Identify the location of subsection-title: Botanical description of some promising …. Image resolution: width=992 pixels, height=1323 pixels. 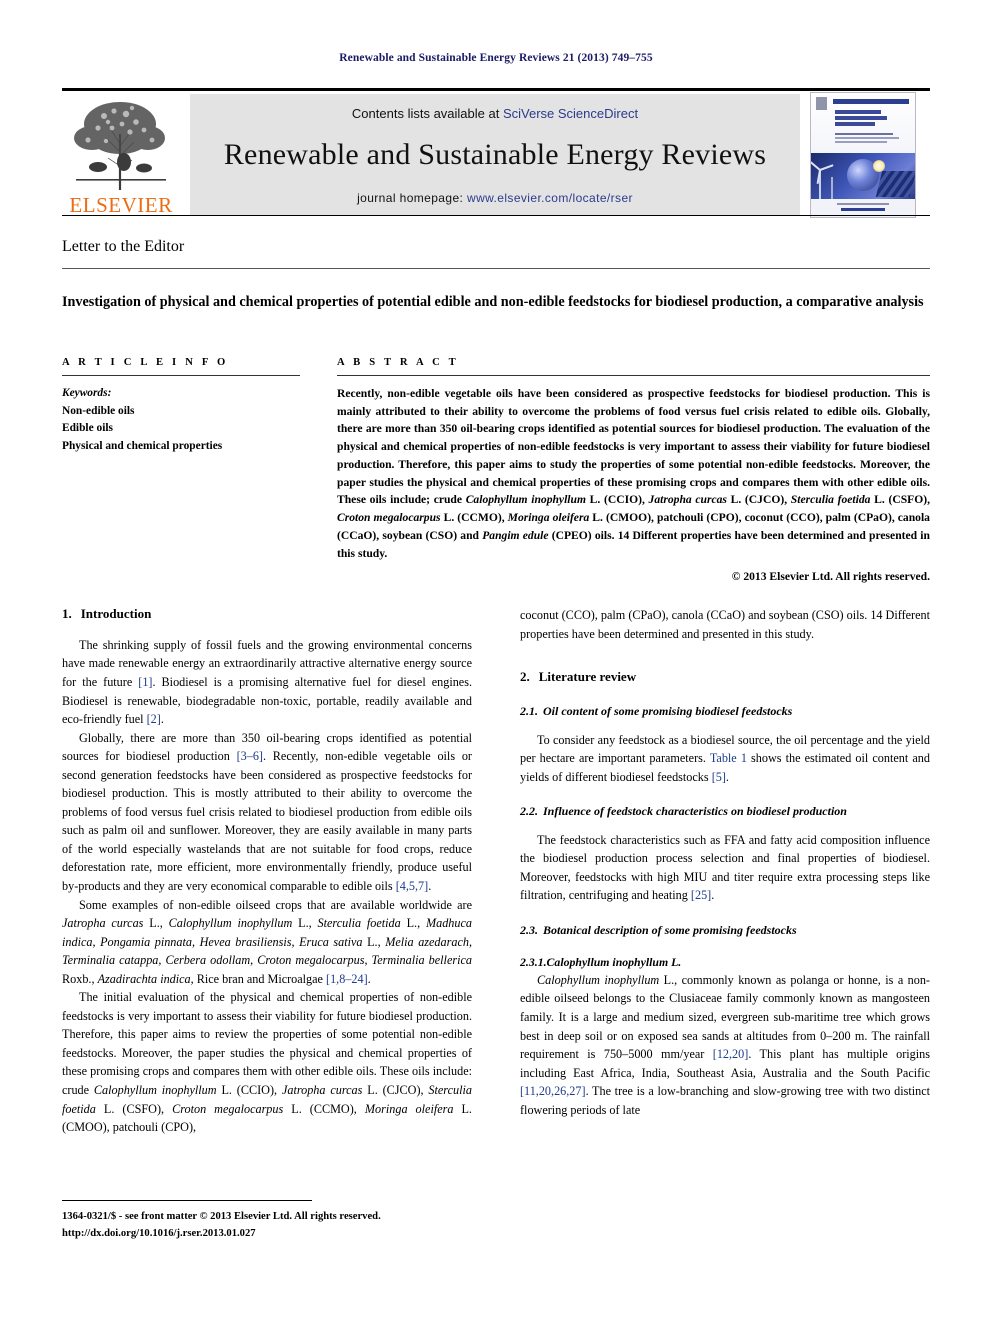
(670, 930).